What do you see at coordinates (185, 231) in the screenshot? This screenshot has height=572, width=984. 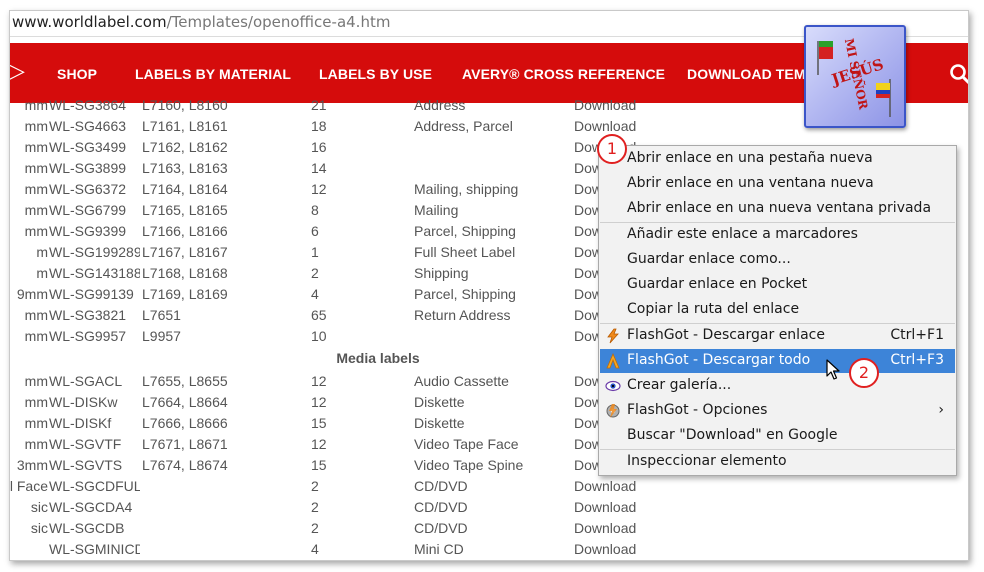 I see `ref-cell: L7166, L8166` at bounding box center [185, 231].